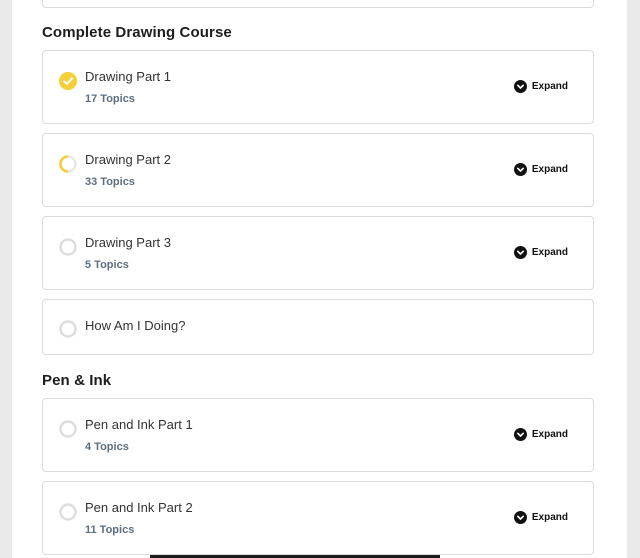  I want to click on lesson-card-pen-and-ink-part-1: Pen and Ink Part 1 4 Topics Expand, so click(318, 435).